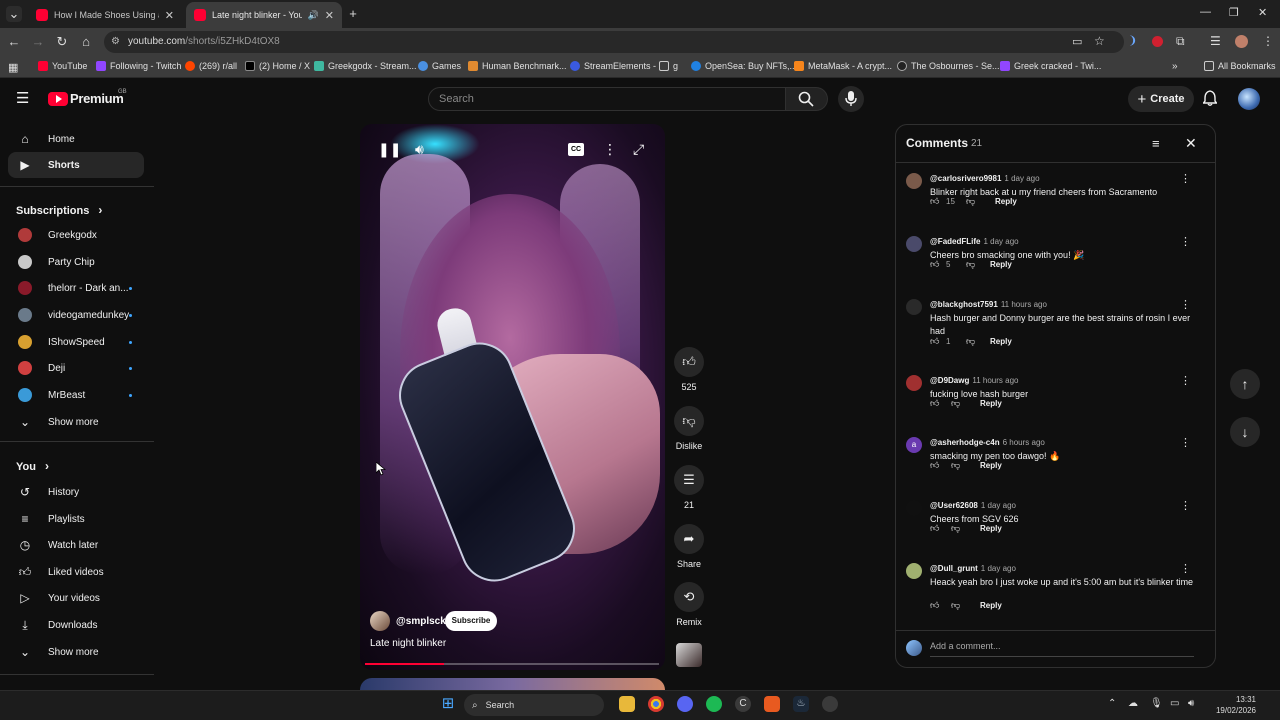 The image size is (1280, 720). Describe the element at coordinates (138, 66) in the screenshot. I see `bookmark-twitch: Following - Twitch` at that location.